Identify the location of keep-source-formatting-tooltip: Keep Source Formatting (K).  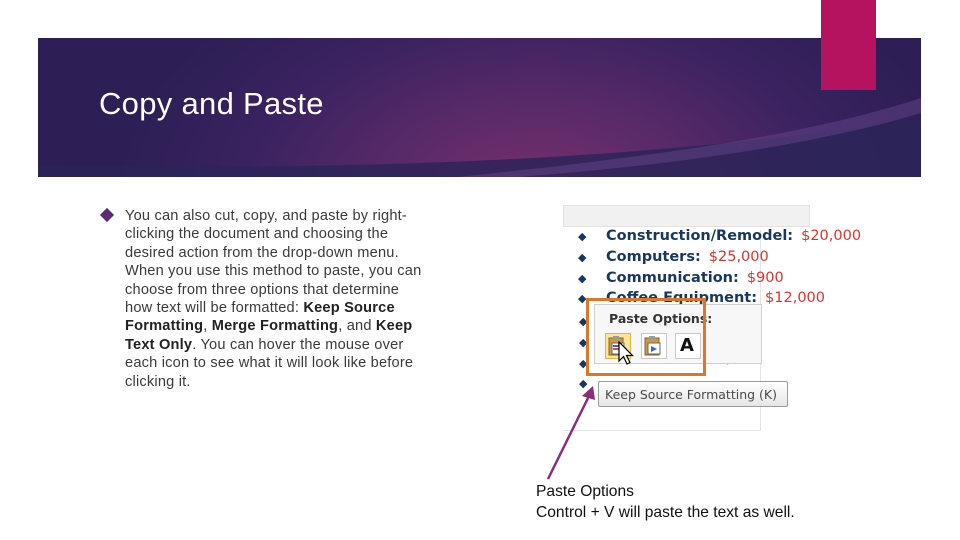
(693, 394).